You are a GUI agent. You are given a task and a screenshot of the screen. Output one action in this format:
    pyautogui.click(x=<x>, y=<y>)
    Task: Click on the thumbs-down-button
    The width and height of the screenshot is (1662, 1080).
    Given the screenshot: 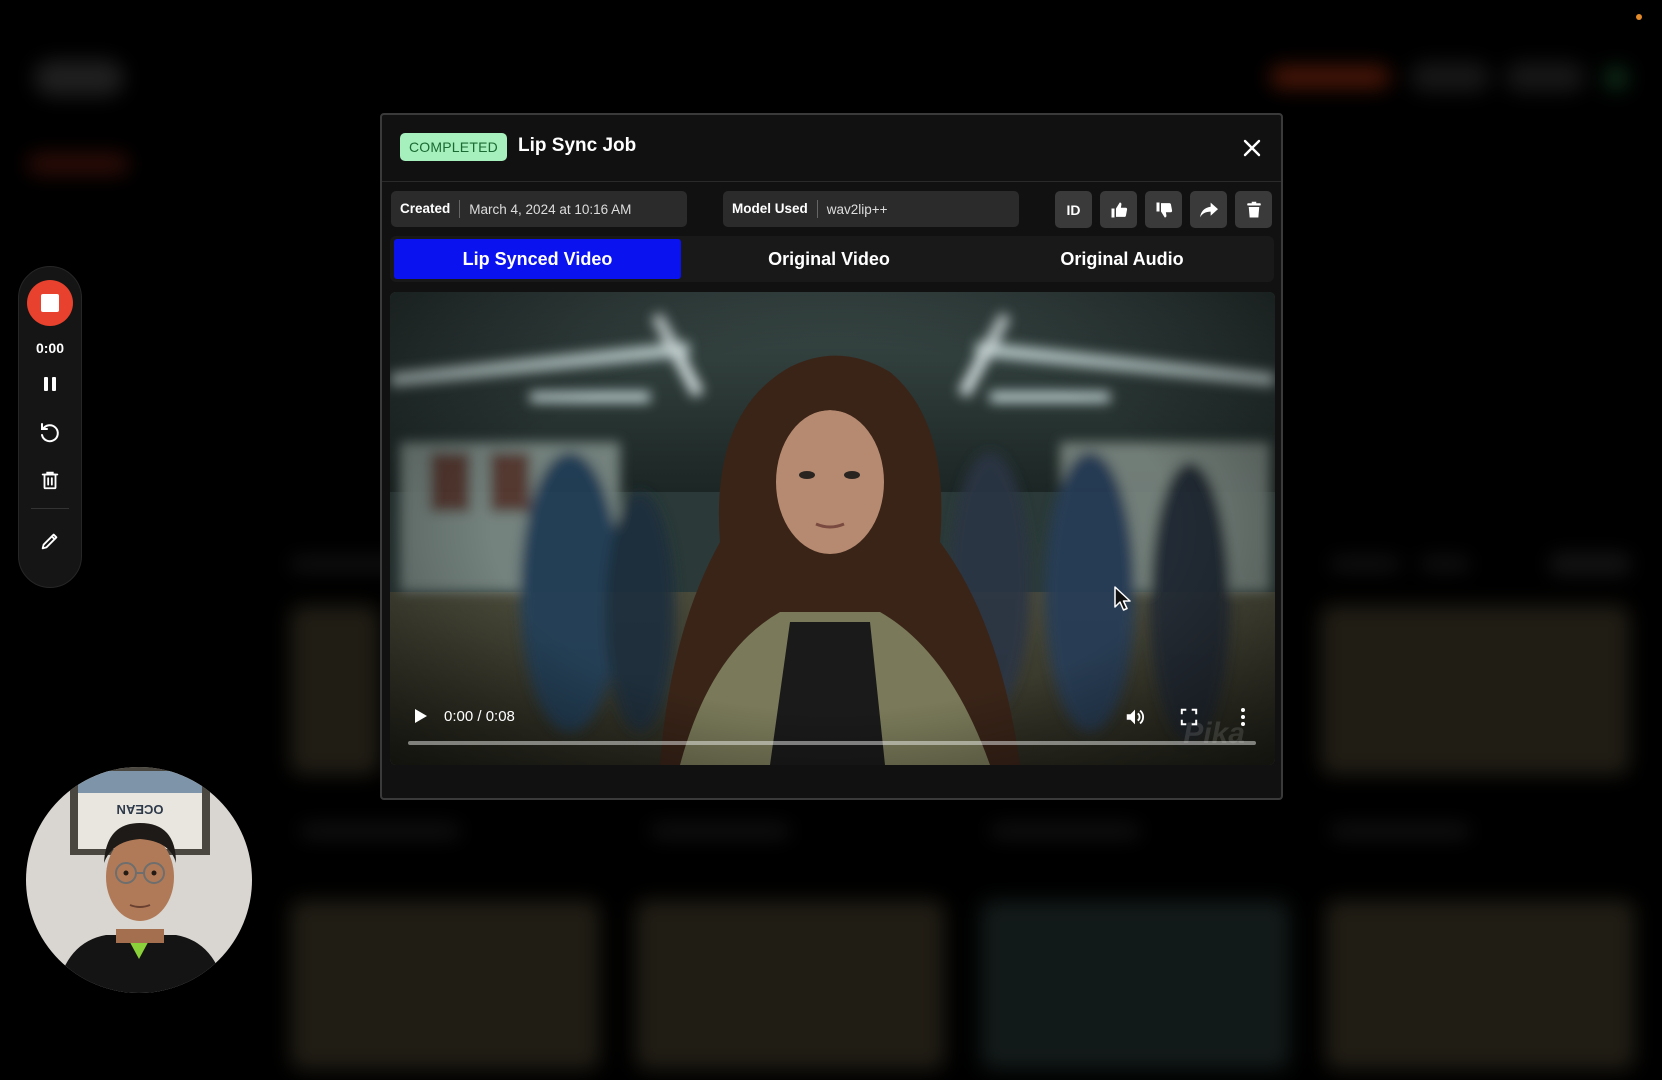 What is the action you would take?
    pyautogui.click(x=1163, y=209)
    